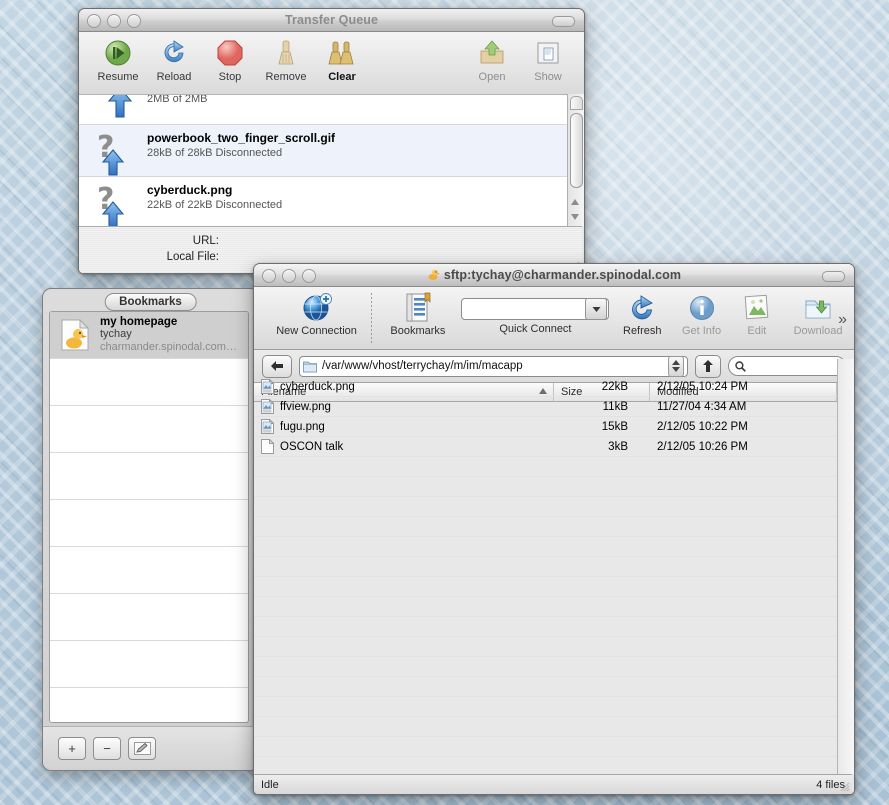 The width and height of the screenshot is (889, 805). Describe the element at coordinates (215, 205) in the screenshot. I see `transfer-detail: 22kB of 22kB Disconnected` at that location.